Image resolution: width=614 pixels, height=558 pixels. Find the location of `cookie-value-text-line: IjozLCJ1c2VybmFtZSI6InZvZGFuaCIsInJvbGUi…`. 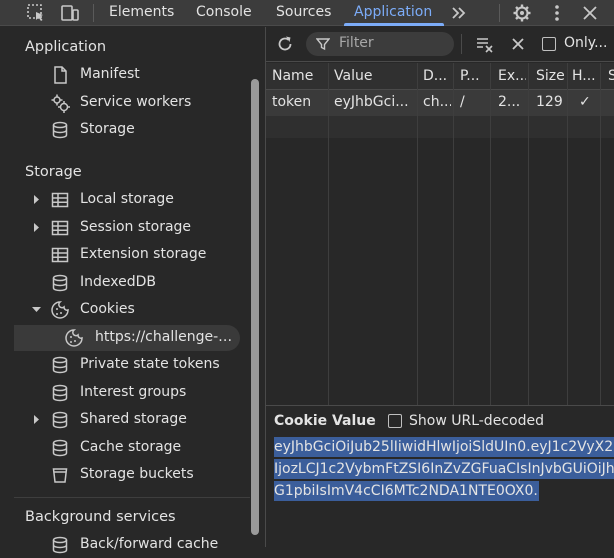

cookie-value-text-line: IjozLCJ1c2VybmFtZSI6InZvZGFuaCIsInJvbGUi… is located at coordinates (444, 469).